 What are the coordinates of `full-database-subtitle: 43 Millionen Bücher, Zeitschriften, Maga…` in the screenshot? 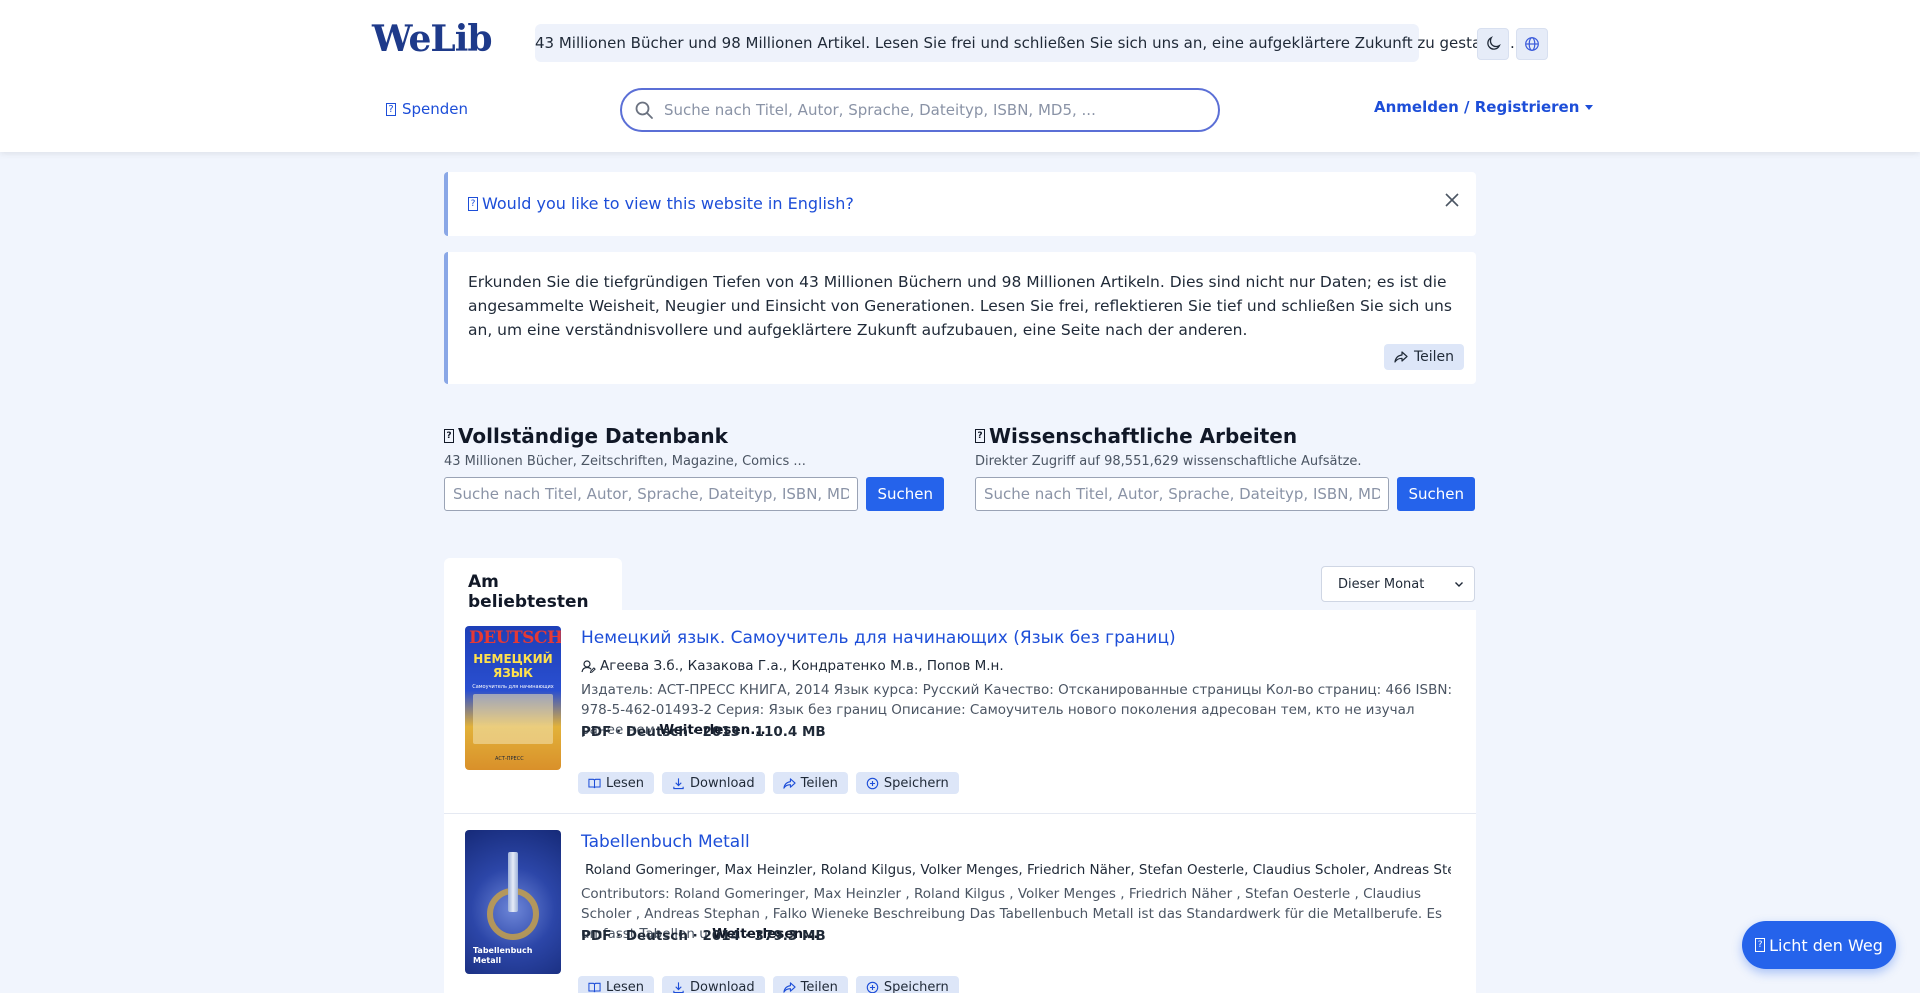 It's located at (625, 461).